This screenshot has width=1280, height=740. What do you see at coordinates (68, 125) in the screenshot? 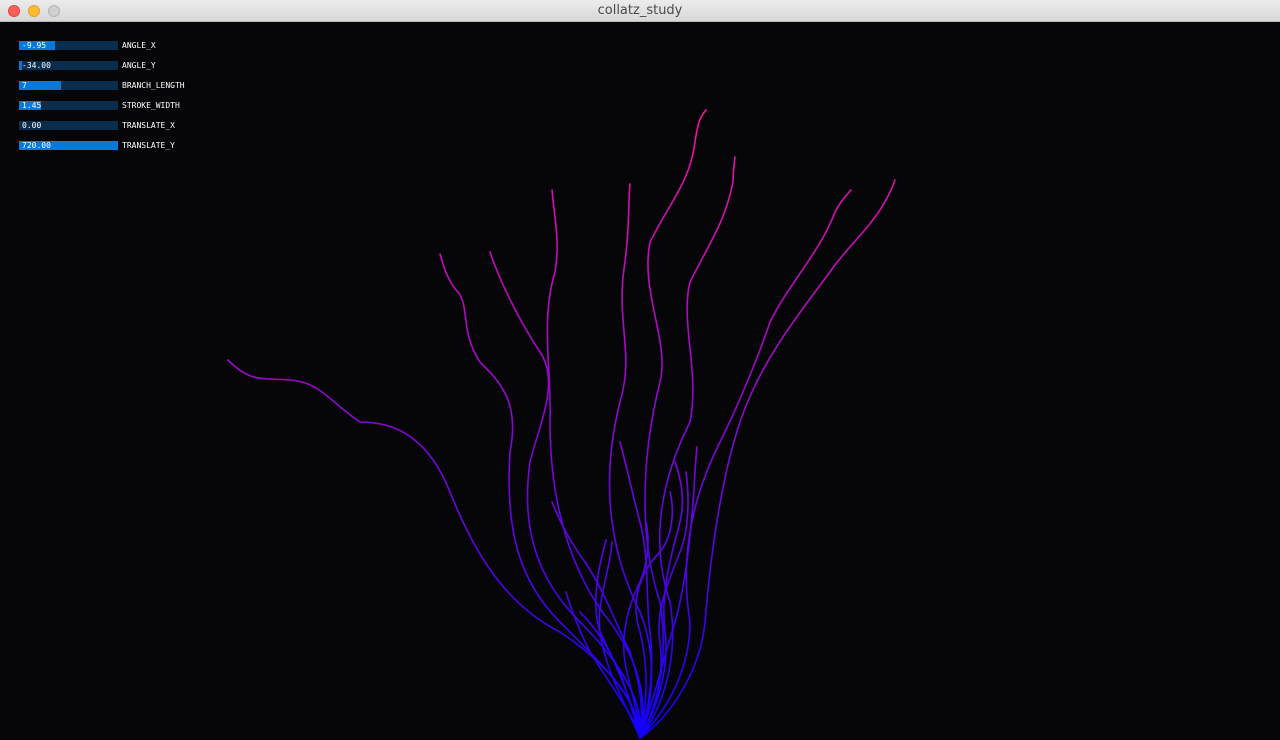
I see `translate-x-slider: 0.00` at bounding box center [68, 125].